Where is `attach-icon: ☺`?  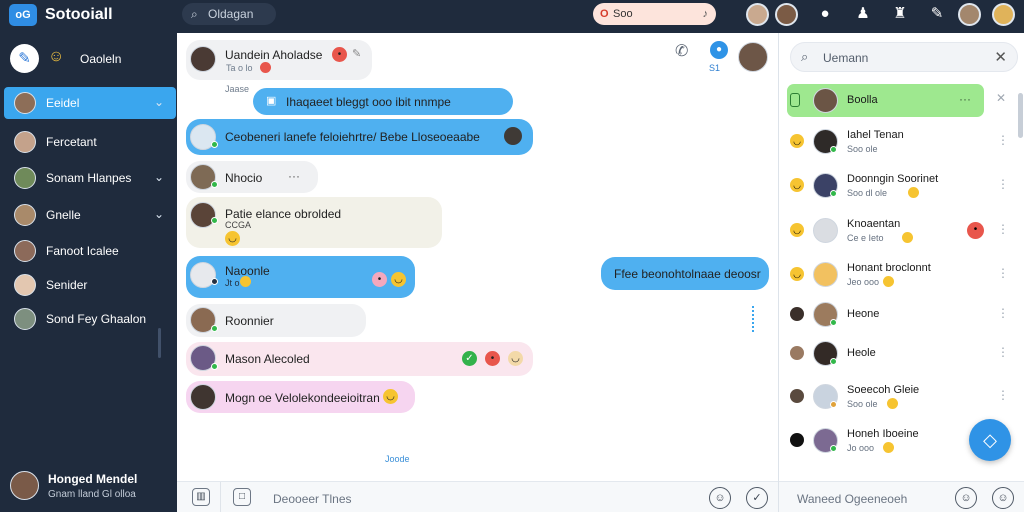 attach-icon: ☺ is located at coordinates (966, 498).